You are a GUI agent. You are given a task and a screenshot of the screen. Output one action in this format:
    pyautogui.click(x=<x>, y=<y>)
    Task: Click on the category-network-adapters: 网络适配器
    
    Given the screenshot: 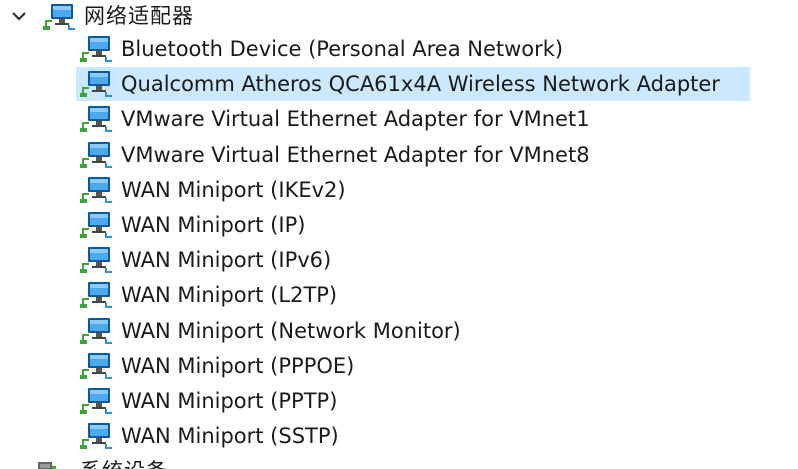 What is the action you would take?
    pyautogui.click(x=150, y=16)
    